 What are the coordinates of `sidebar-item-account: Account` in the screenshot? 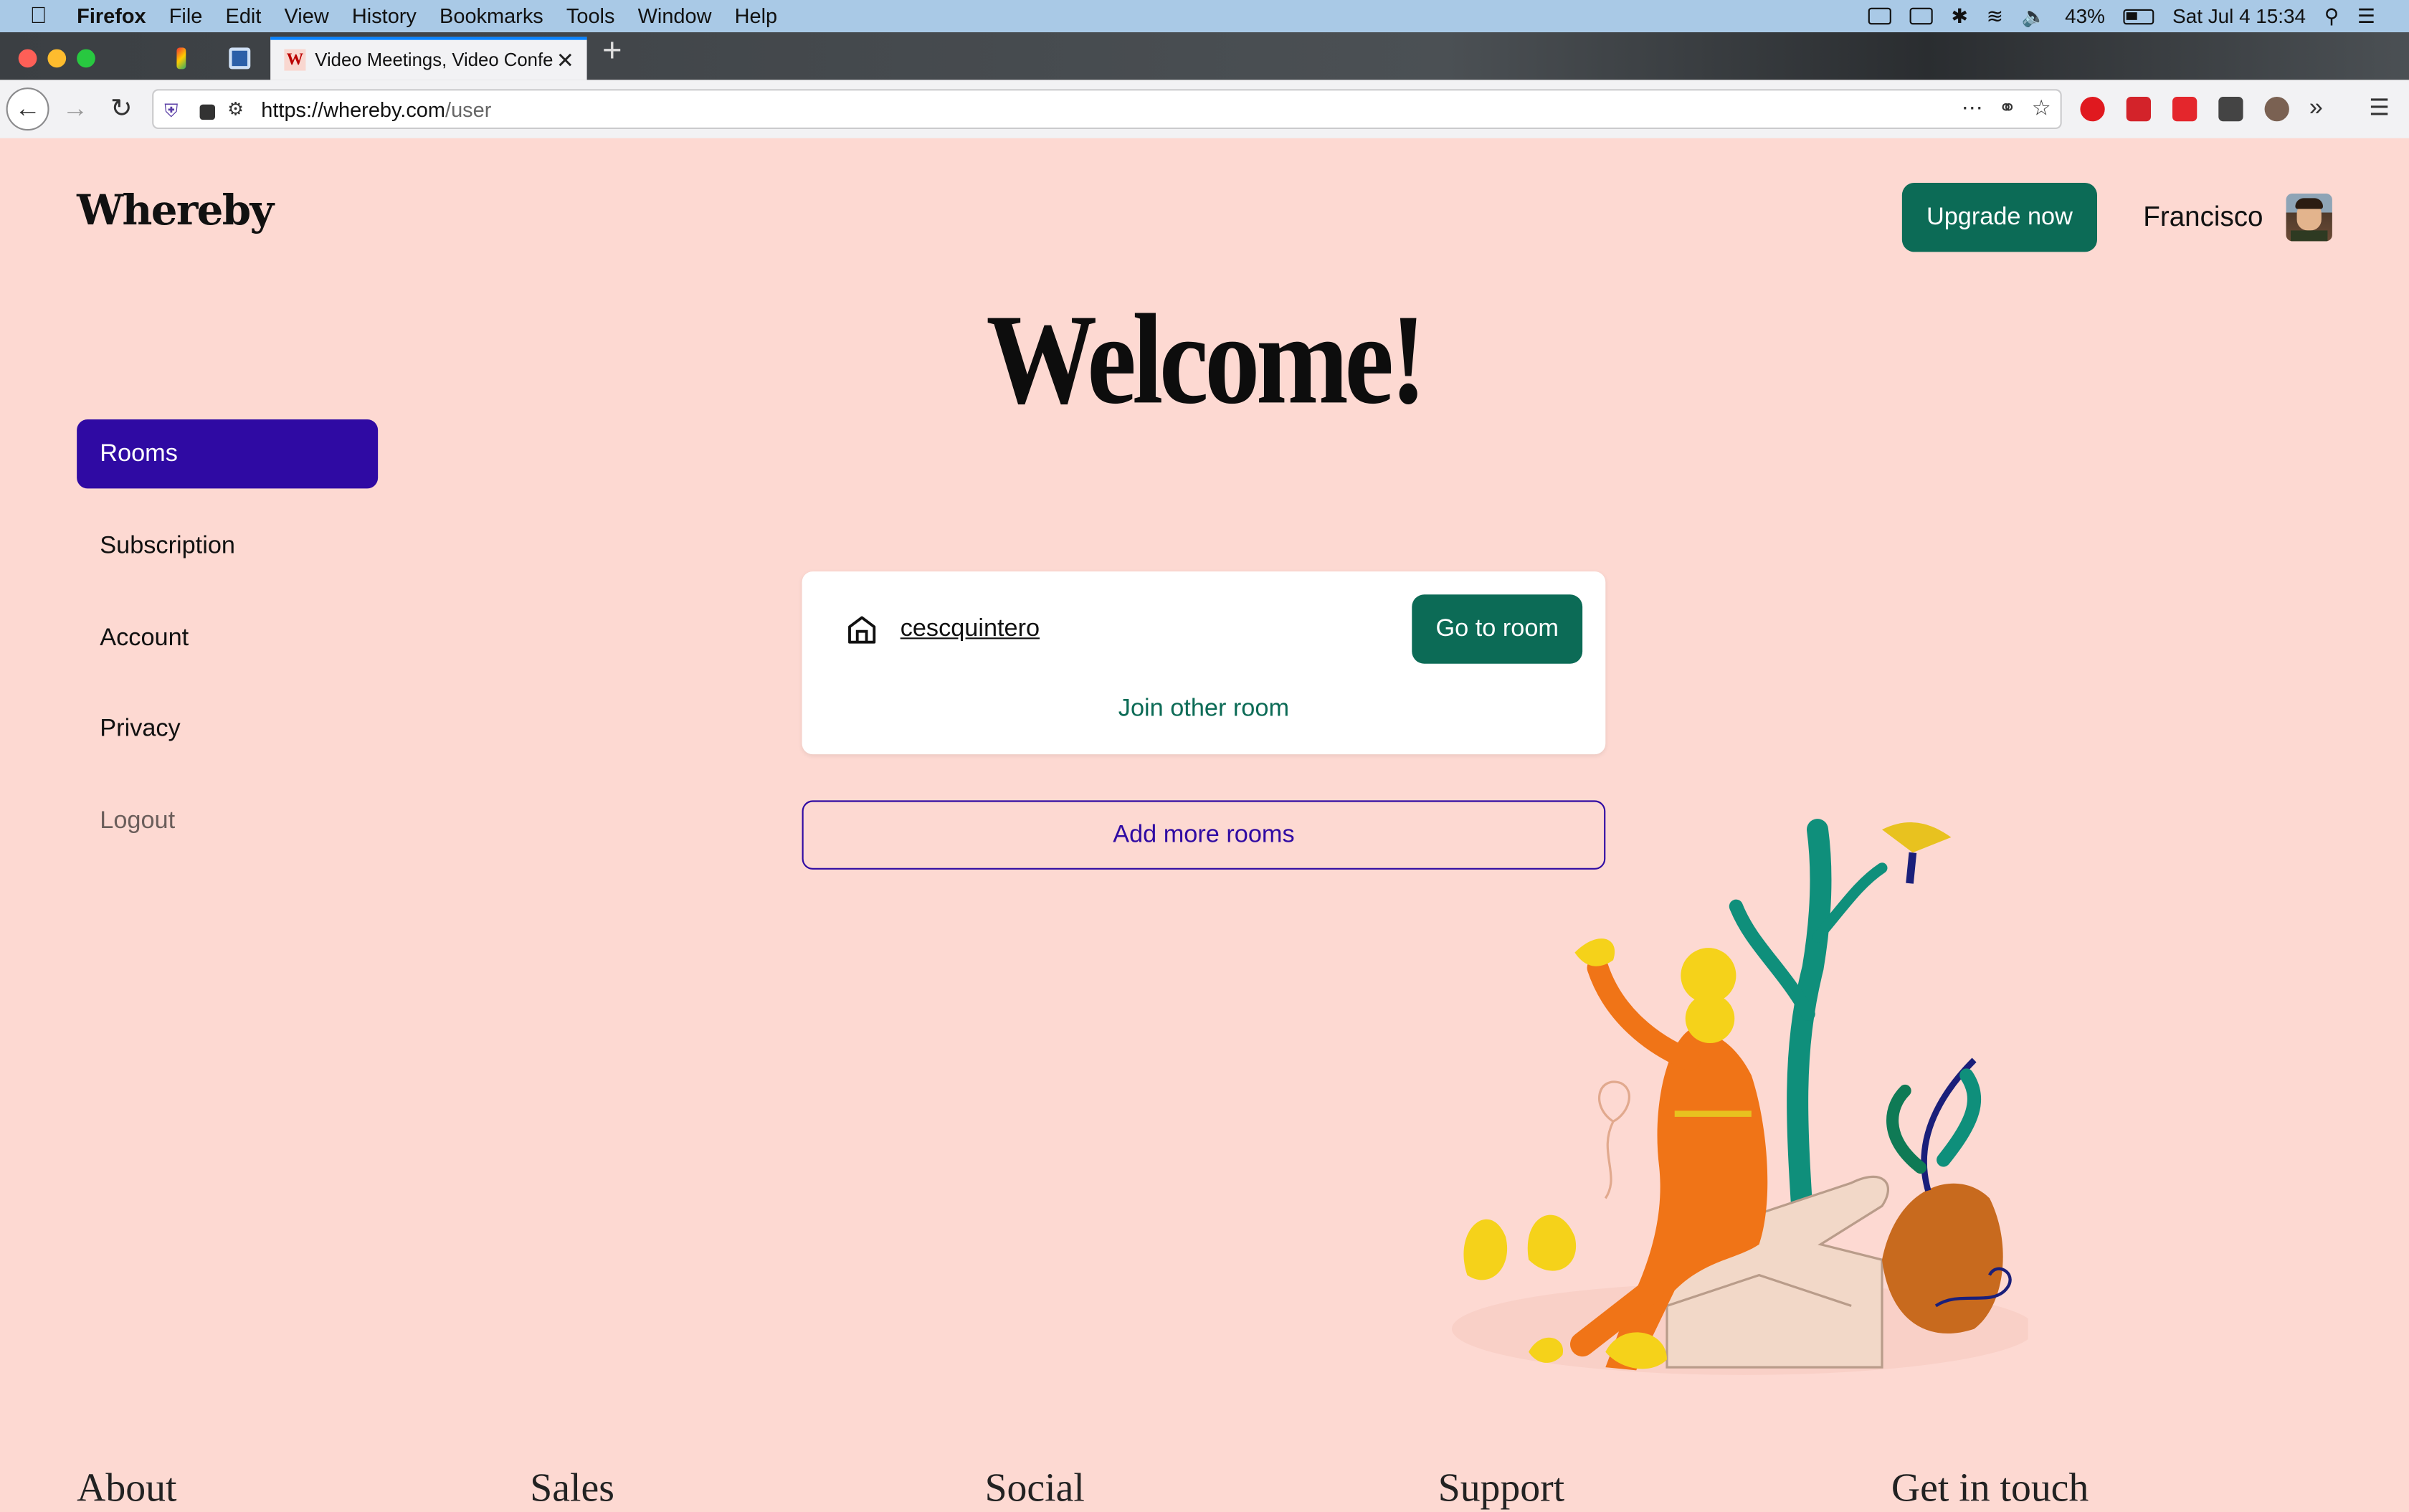 It's located at (228, 638).